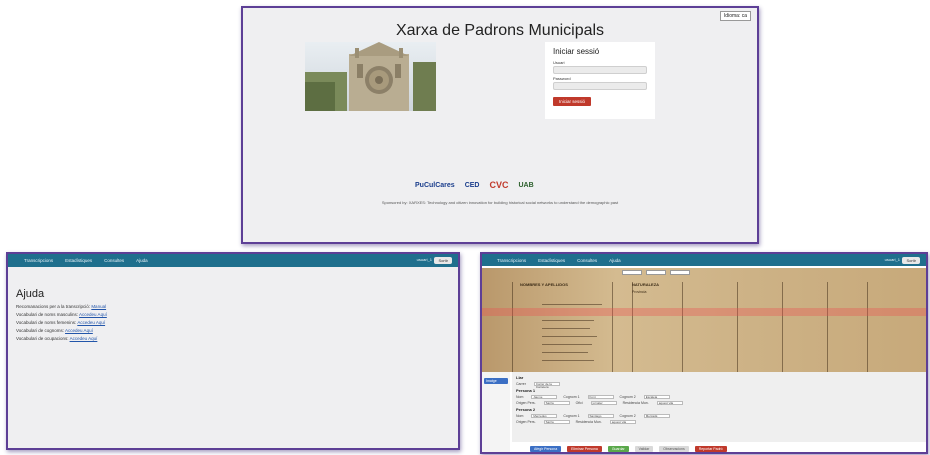  What do you see at coordinates (91, 322) in the screenshot?
I see `noms-femenins-link: Accedeu Aquí` at bounding box center [91, 322].